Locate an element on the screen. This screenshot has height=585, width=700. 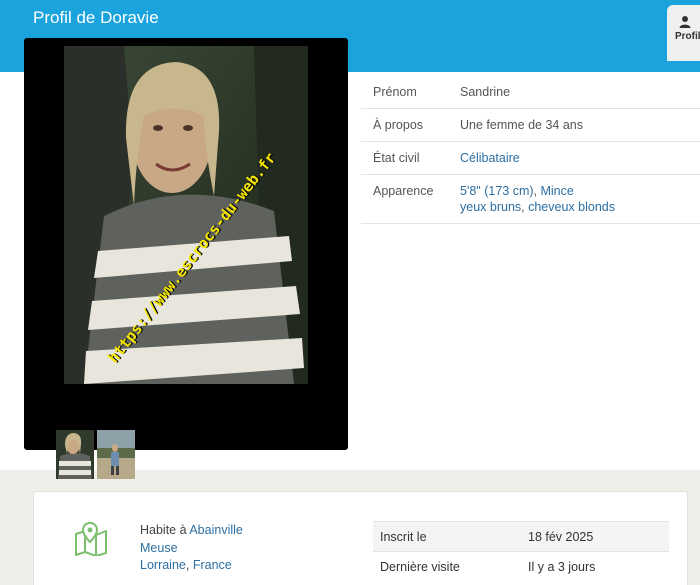
country-link: France is located at coordinates (212, 565).